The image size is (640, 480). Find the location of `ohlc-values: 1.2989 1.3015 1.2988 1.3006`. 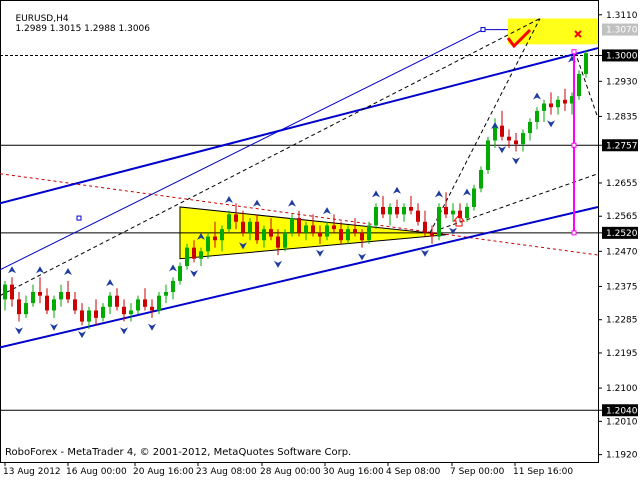

ohlc-values: 1.2989 1.3015 1.2988 1.3006 is located at coordinates (83, 29).